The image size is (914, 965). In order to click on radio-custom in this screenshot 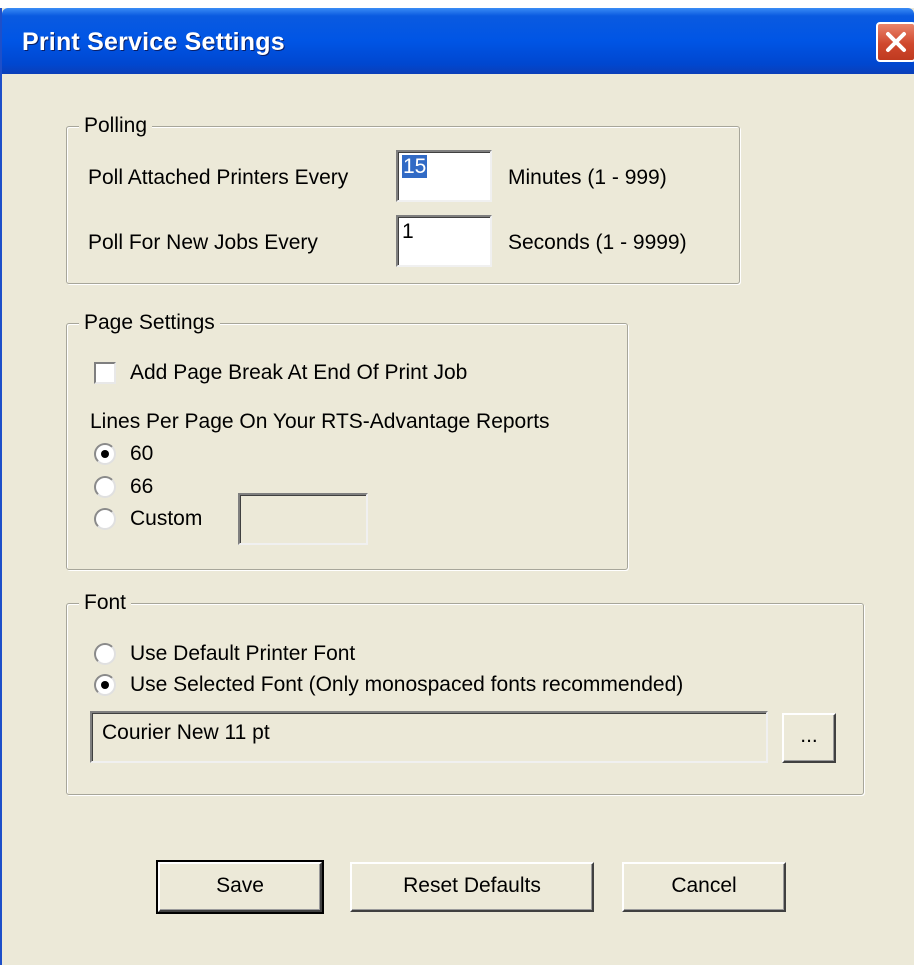, I will do `click(105, 519)`.